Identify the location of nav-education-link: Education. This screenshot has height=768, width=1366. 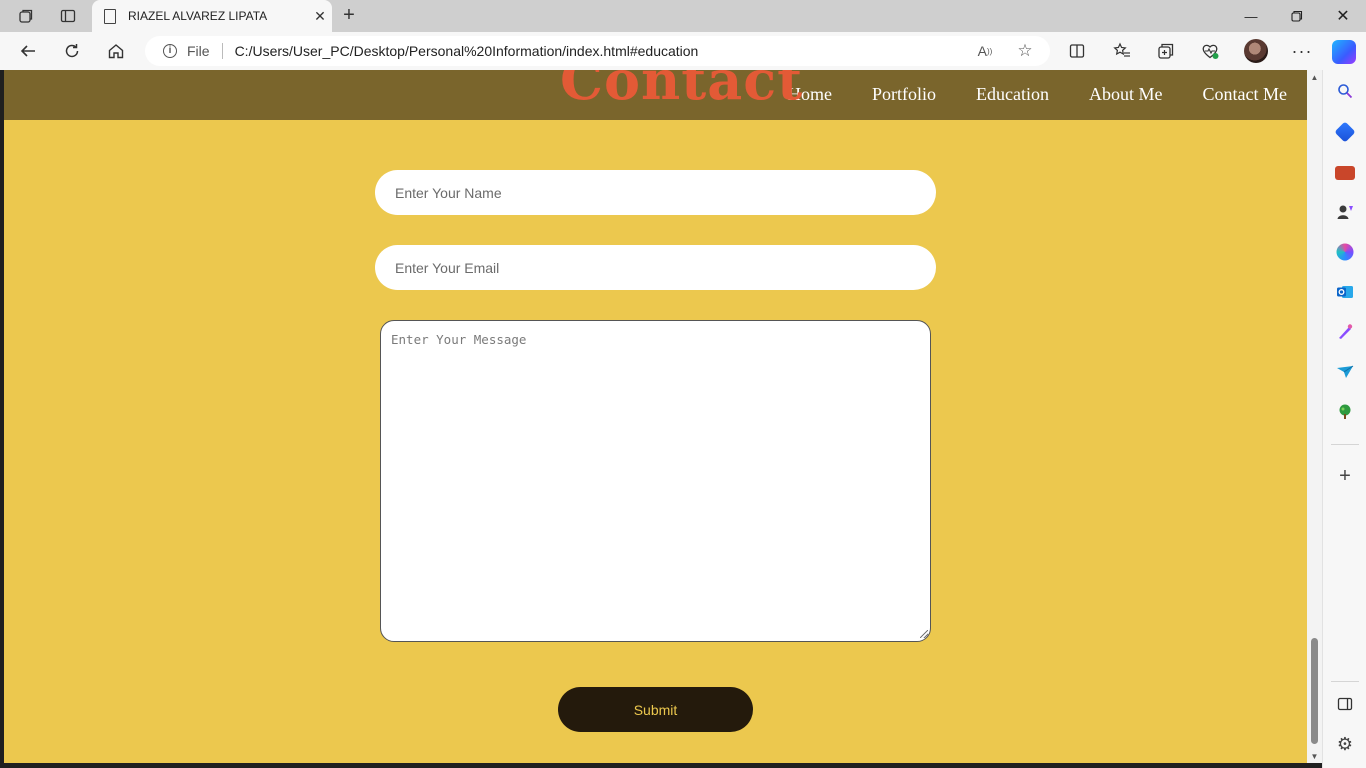
(1012, 94).